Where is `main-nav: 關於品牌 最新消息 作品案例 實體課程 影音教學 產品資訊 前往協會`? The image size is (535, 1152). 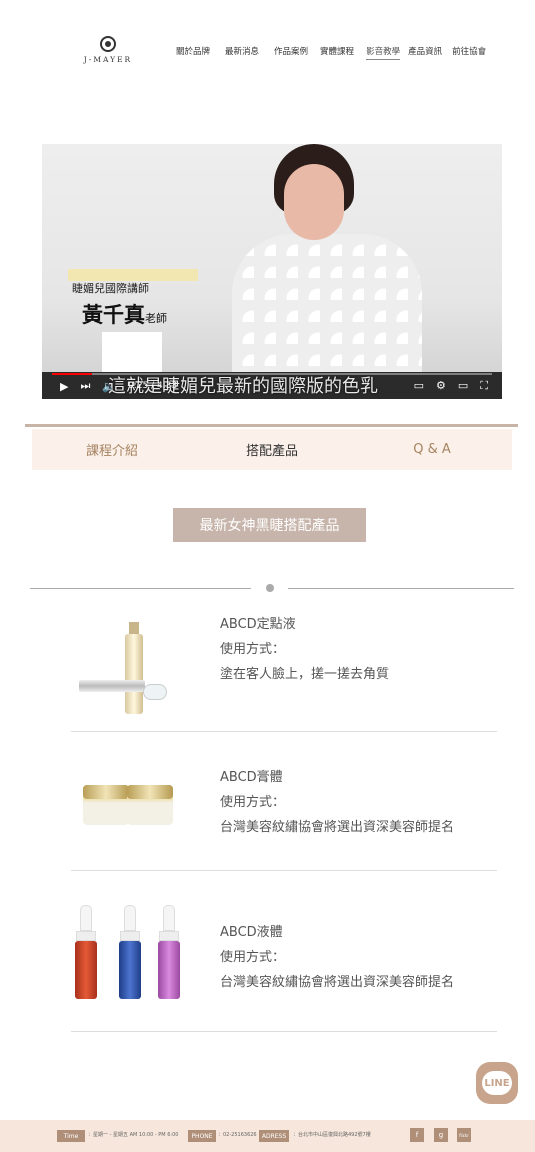 main-nav: 關於品牌 最新消息 作品案例 實體課程 影音教學 產品資訊 前往協會 is located at coordinates (331, 52).